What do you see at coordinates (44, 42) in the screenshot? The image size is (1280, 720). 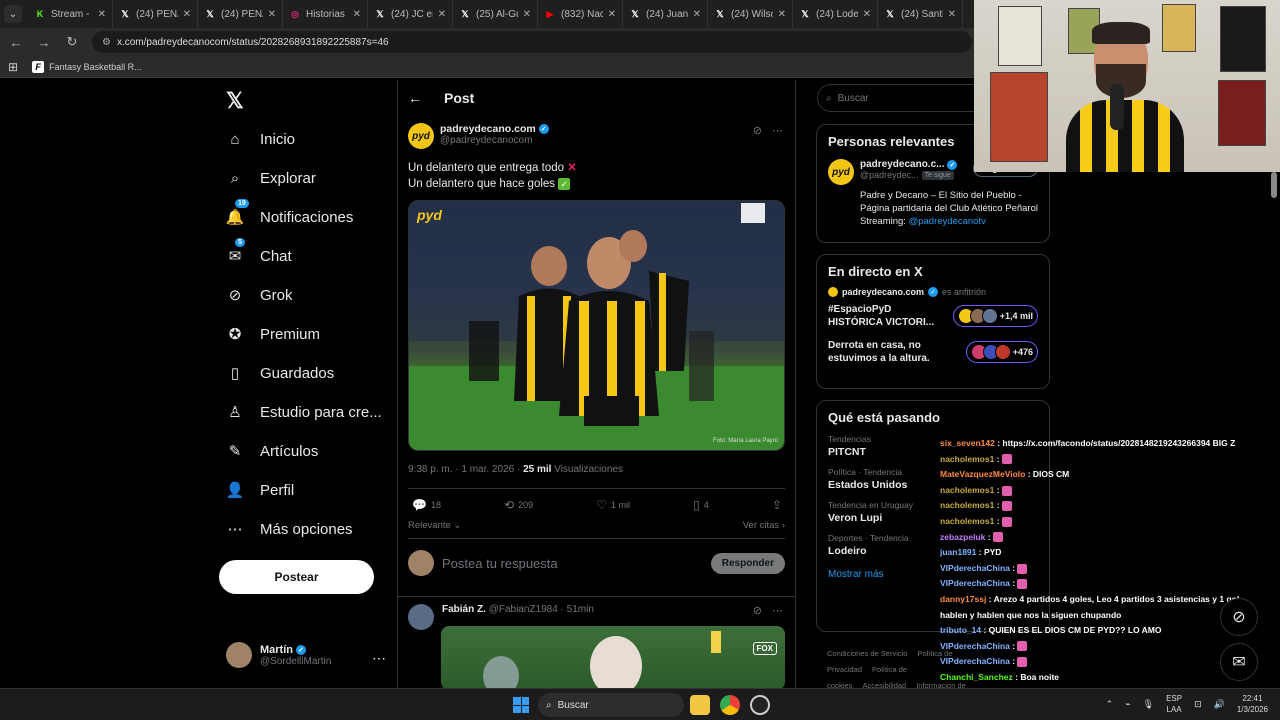 I see `forward-icon: →` at bounding box center [44, 42].